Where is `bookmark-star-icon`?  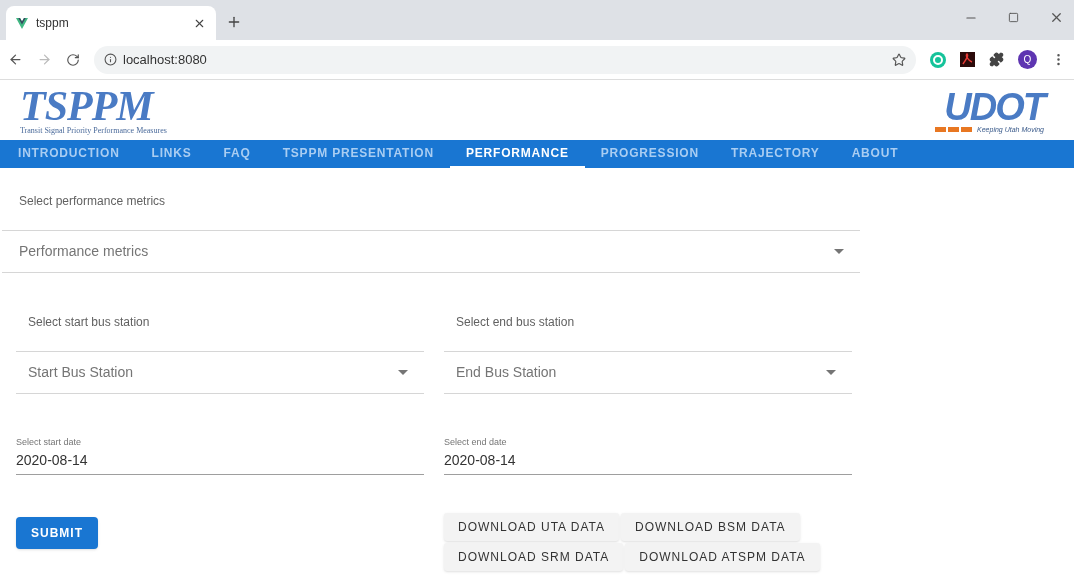
bookmark-star-icon is located at coordinates (899, 59).